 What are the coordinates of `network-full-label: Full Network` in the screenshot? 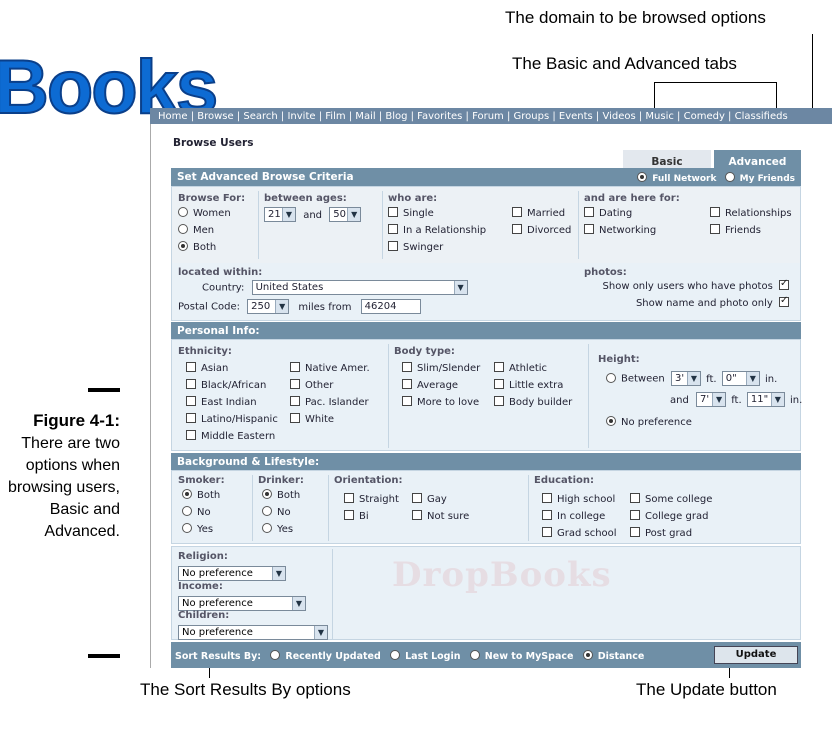 It's located at (684, 179).